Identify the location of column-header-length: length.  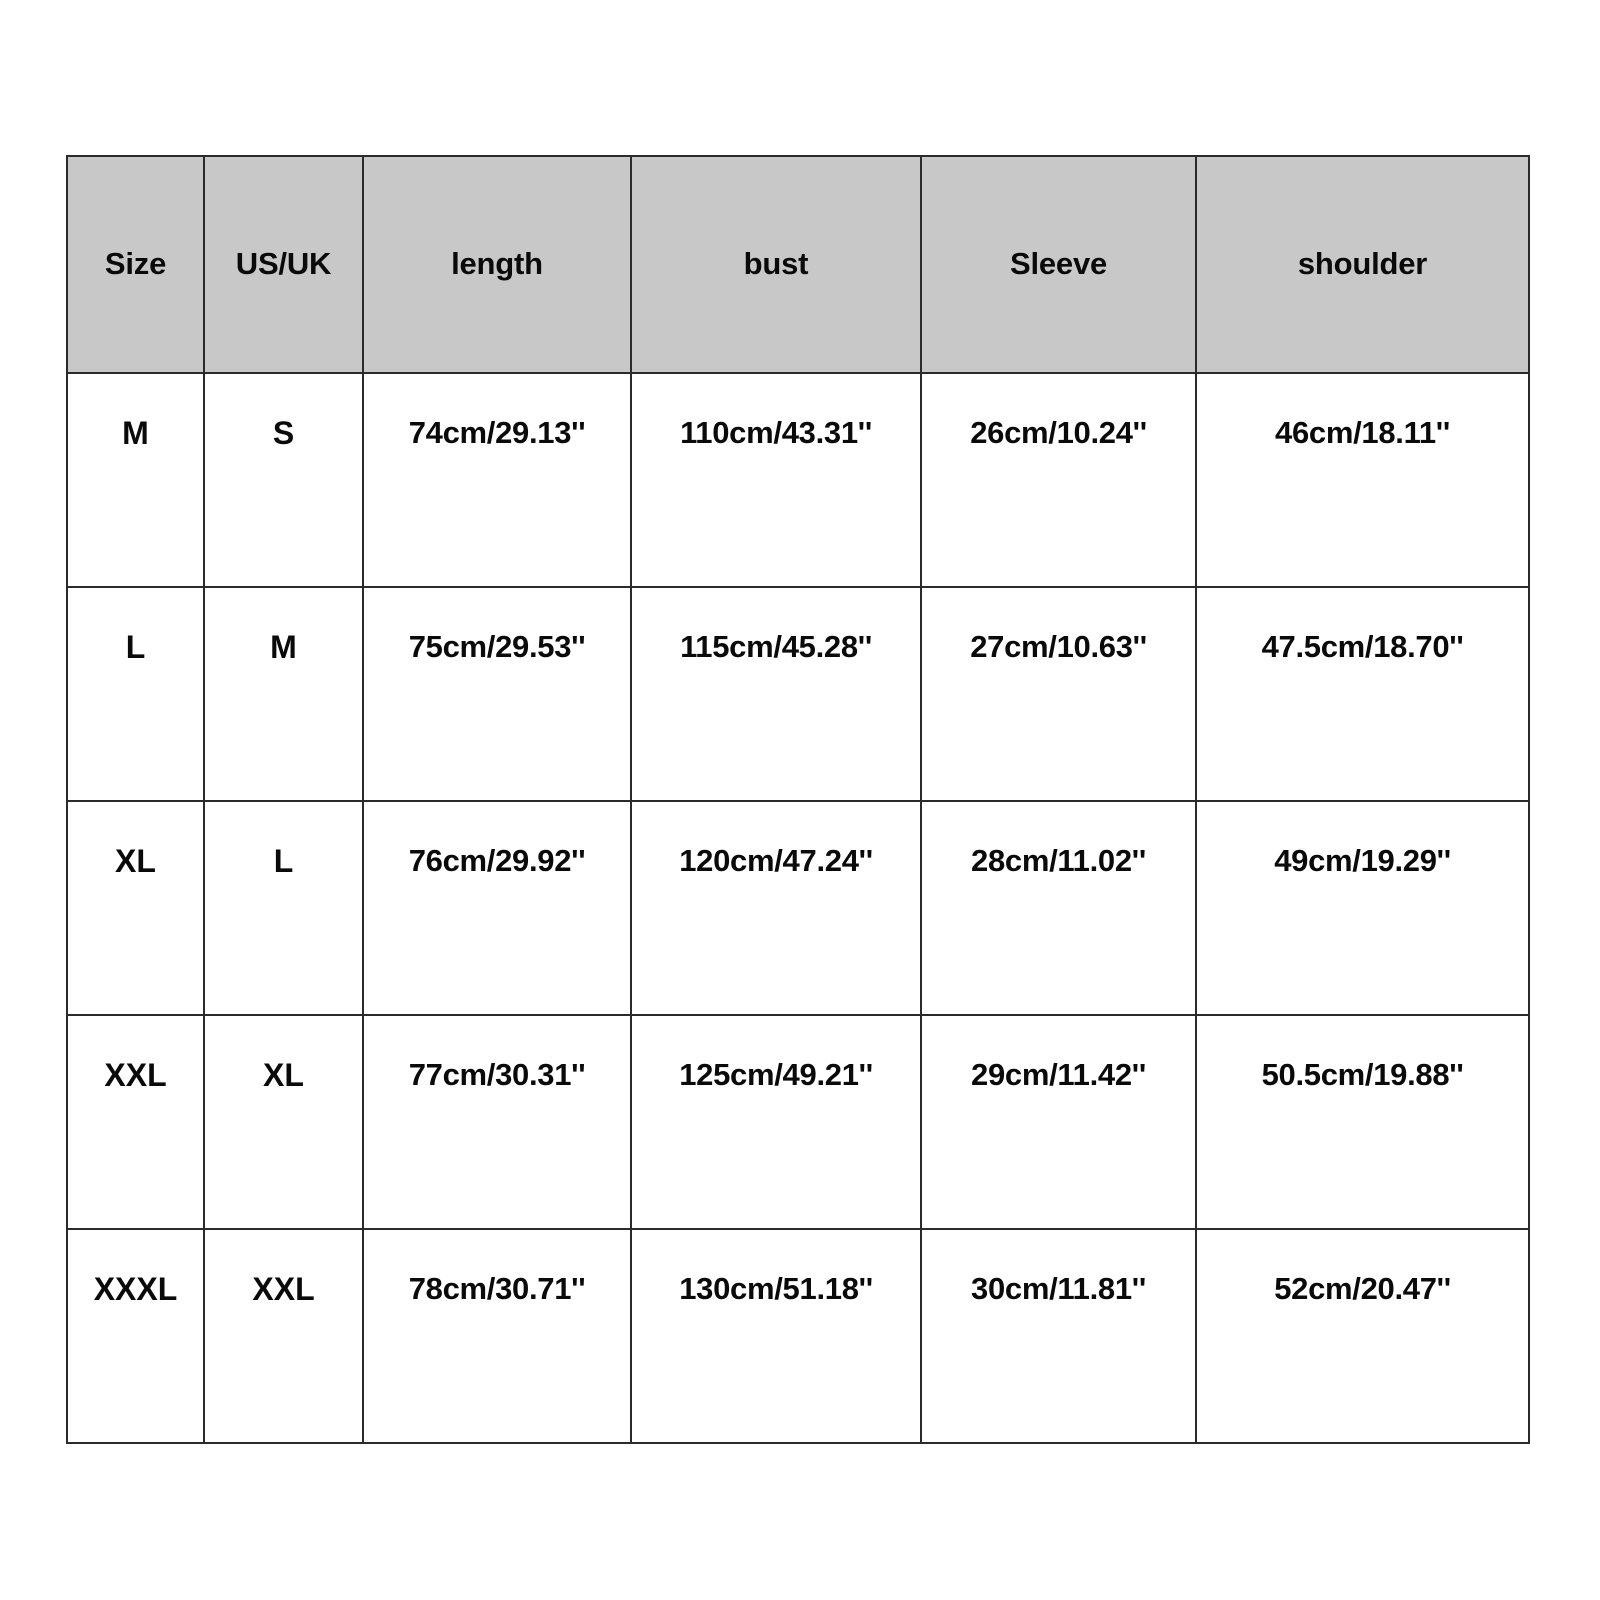
(497, 264).